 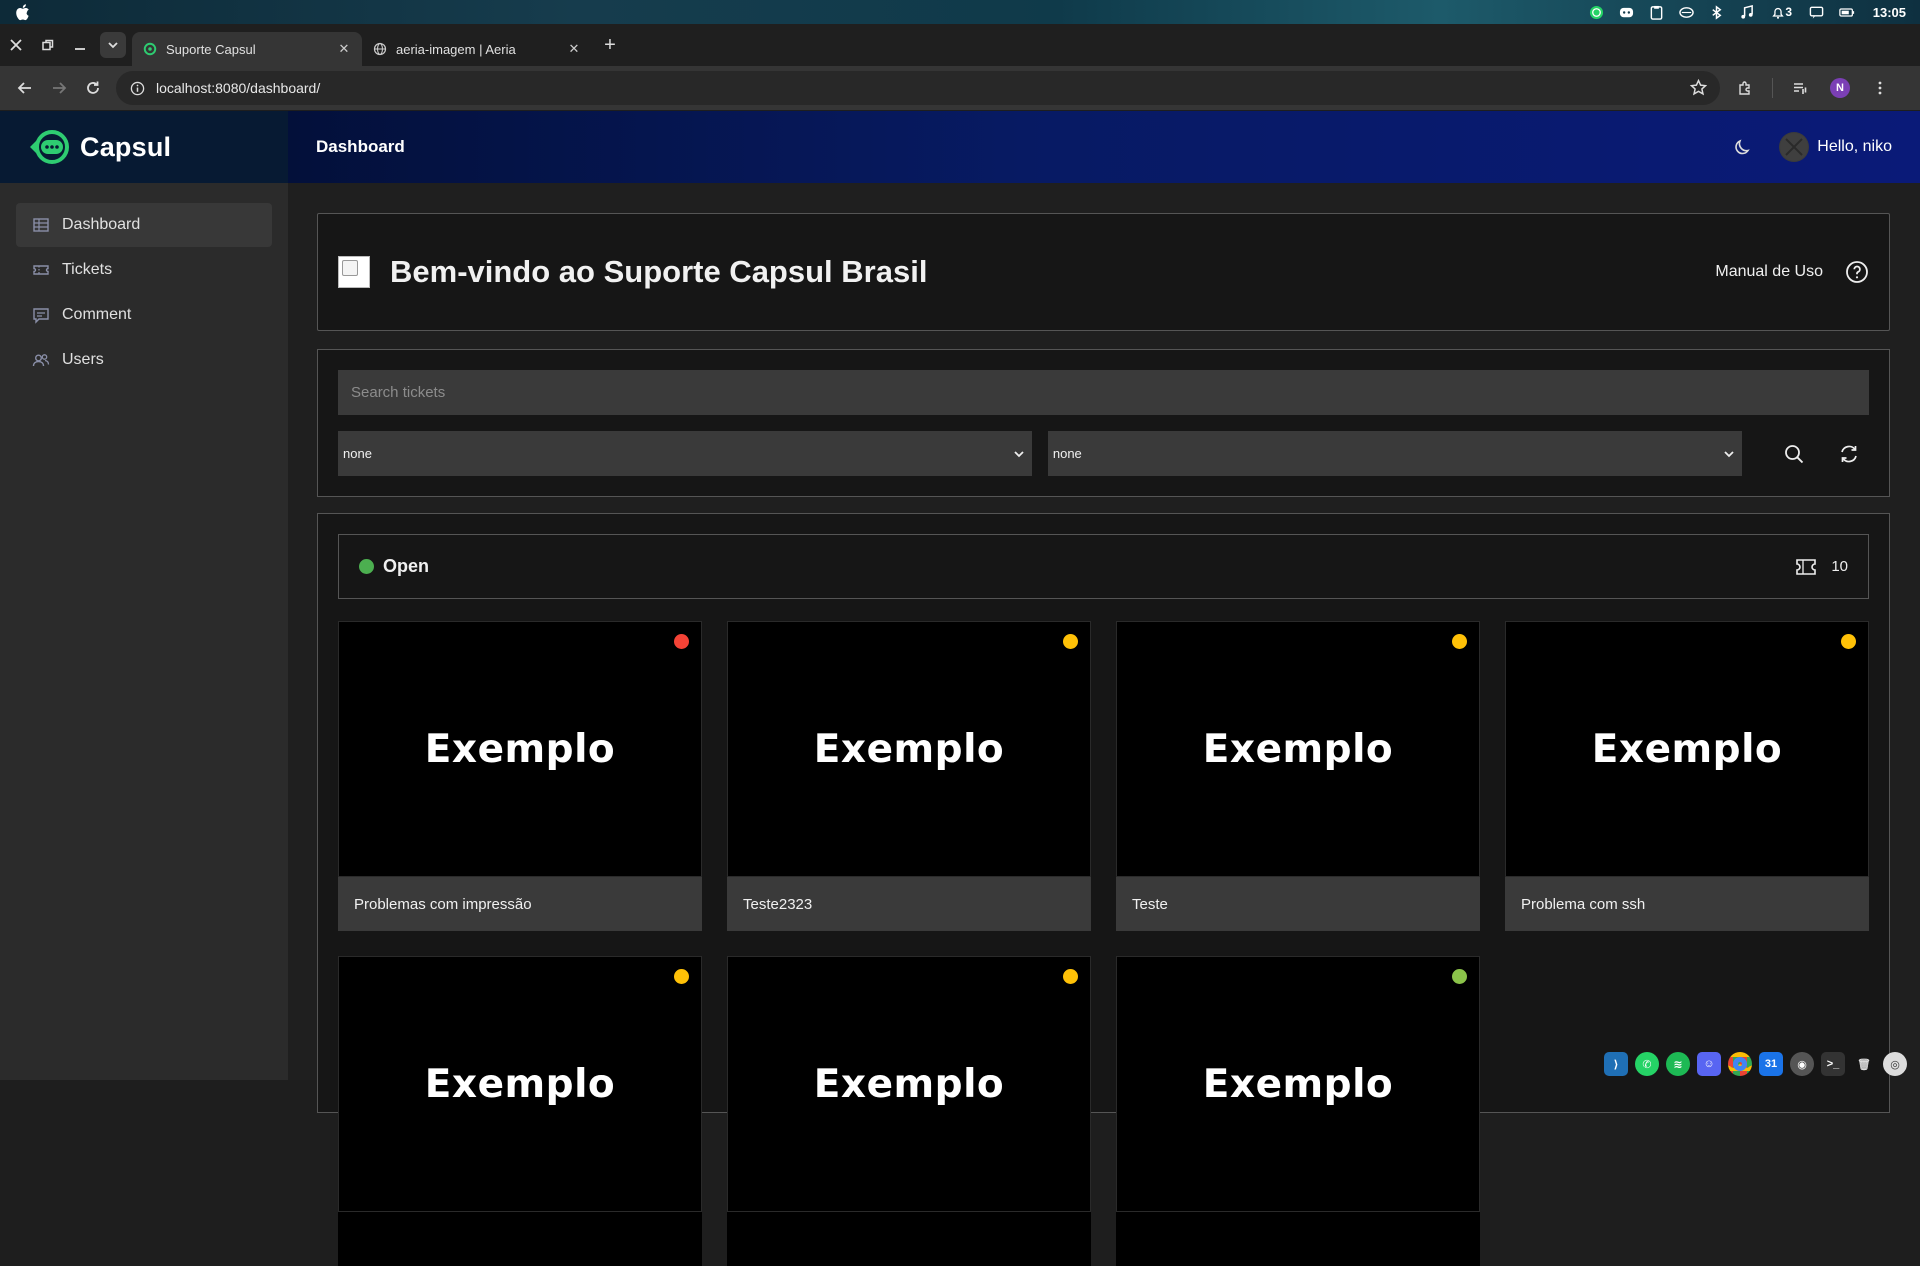 What do you see at coordinates (1821, 567) in the screenshot?
I see `ticket-count: 10` at bounding box center [1821, 567].